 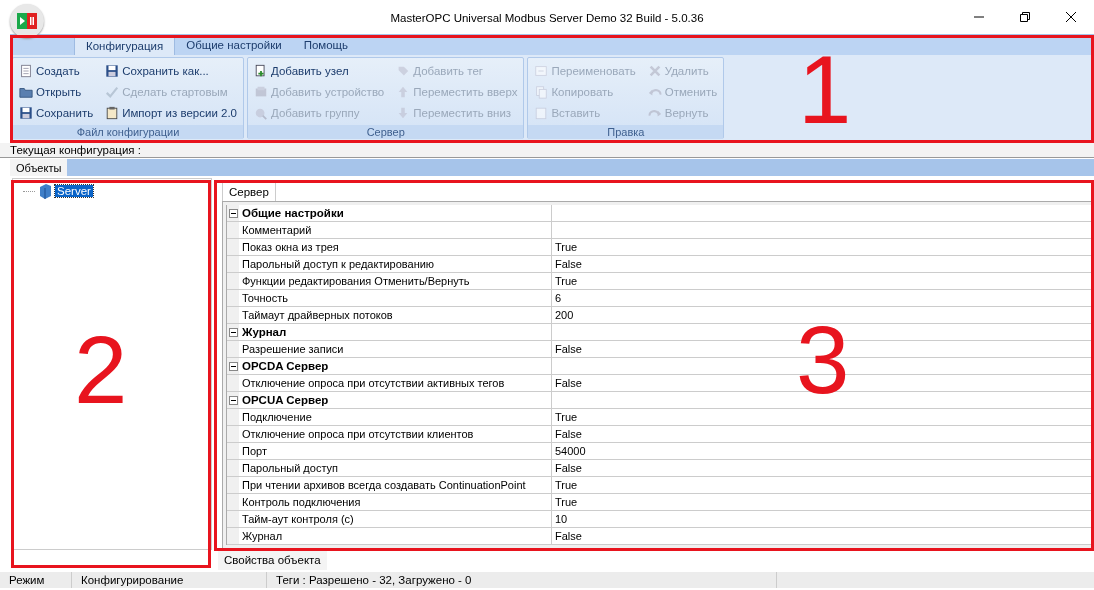 I want to click on property-value: 6, so click(x=557, y=298).